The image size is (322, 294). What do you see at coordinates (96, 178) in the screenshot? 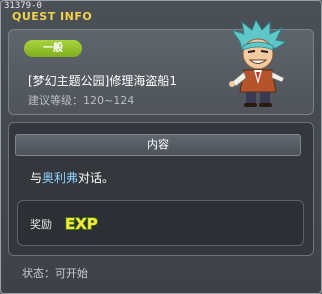
I see `objective-suffix: 对话。` at bounding box center [96, 178].